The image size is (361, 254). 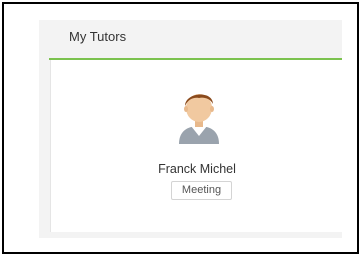 What do you see at coordinates (199, 115) in the screenshot?
I see `user-avatar-icon` at bounding box center [199, 115].